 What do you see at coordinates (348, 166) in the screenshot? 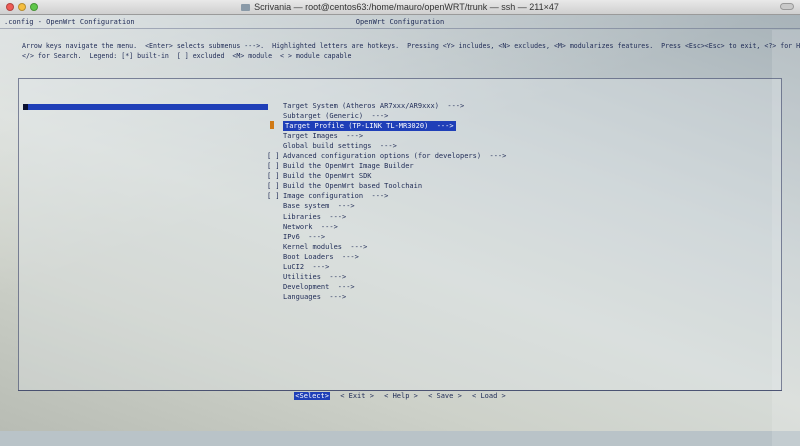
I see `menu-item-label: Build the OpenWrt Image Builder` at bounding box center [348, 166].